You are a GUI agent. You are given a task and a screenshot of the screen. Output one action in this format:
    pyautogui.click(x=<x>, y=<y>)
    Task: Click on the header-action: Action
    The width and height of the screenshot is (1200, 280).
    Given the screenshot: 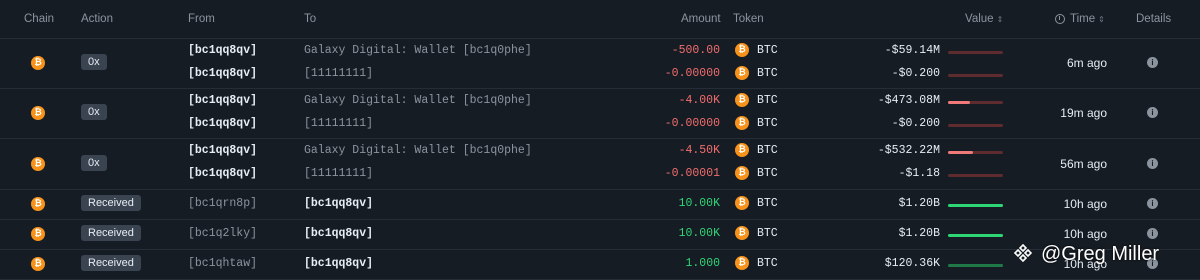 What is the action you would take?
    pyautogui.click(x=97, y=19)
    